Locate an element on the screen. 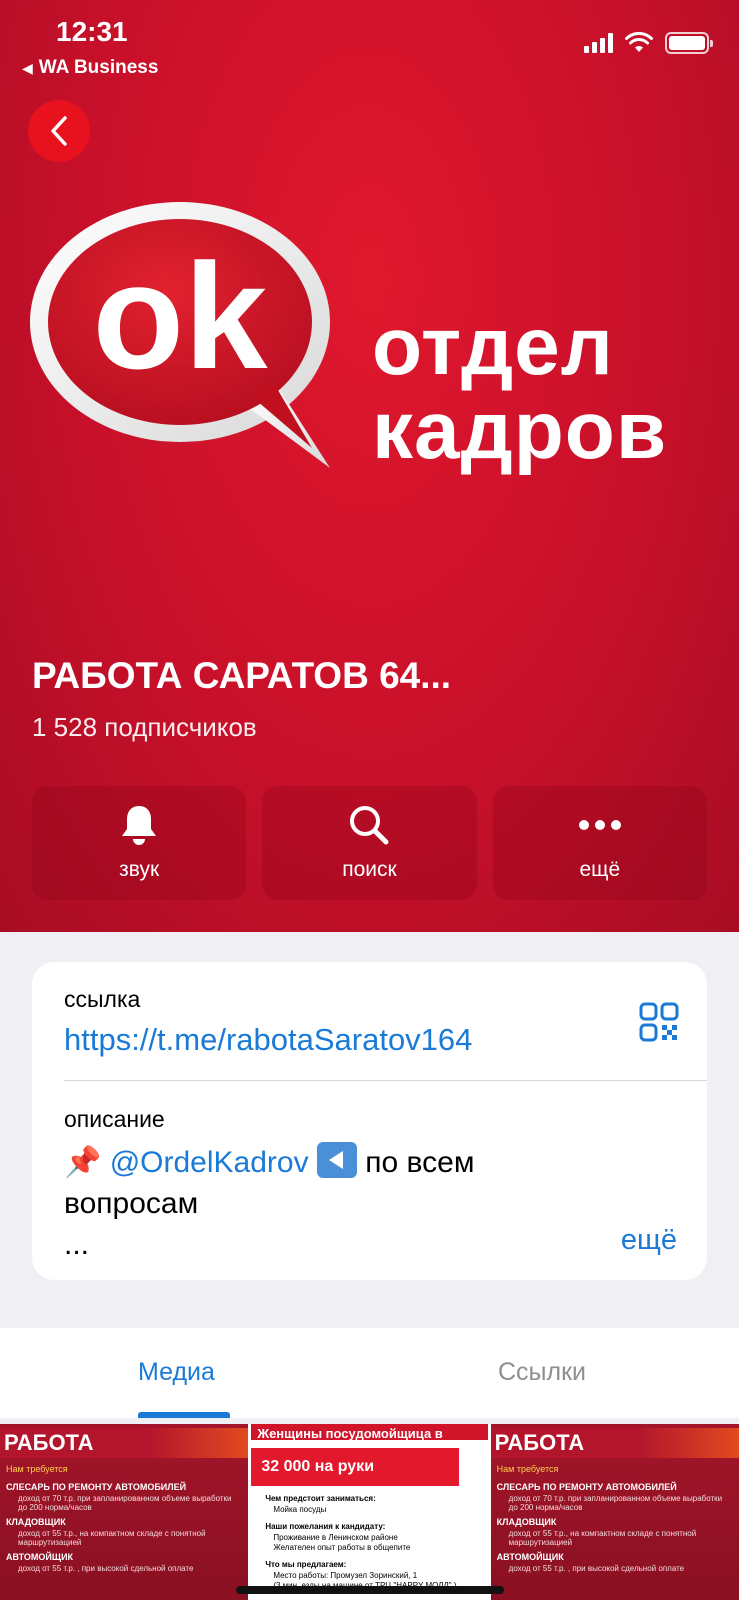  thumb-list-item: Проживание в Ленинском районе is located at coordinates (335, 1537).